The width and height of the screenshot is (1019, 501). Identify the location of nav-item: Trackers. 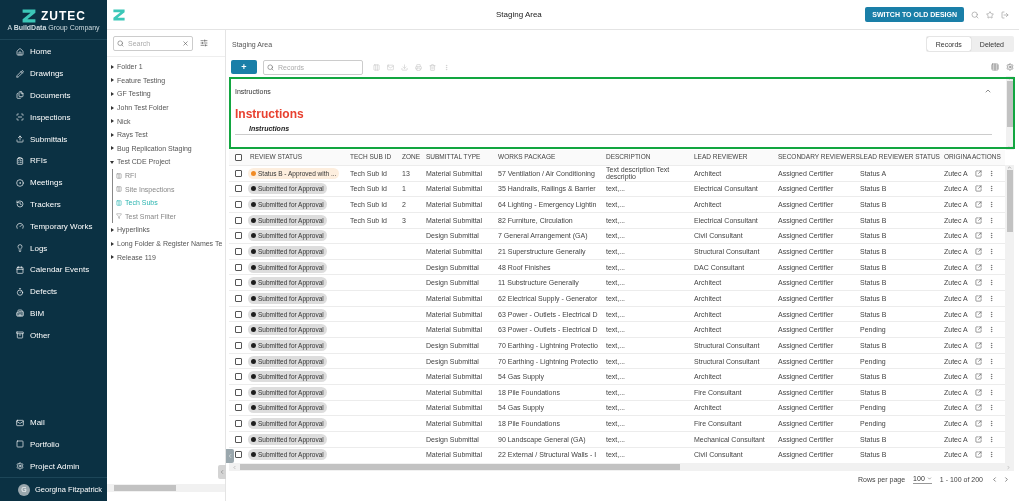
(53, 204).